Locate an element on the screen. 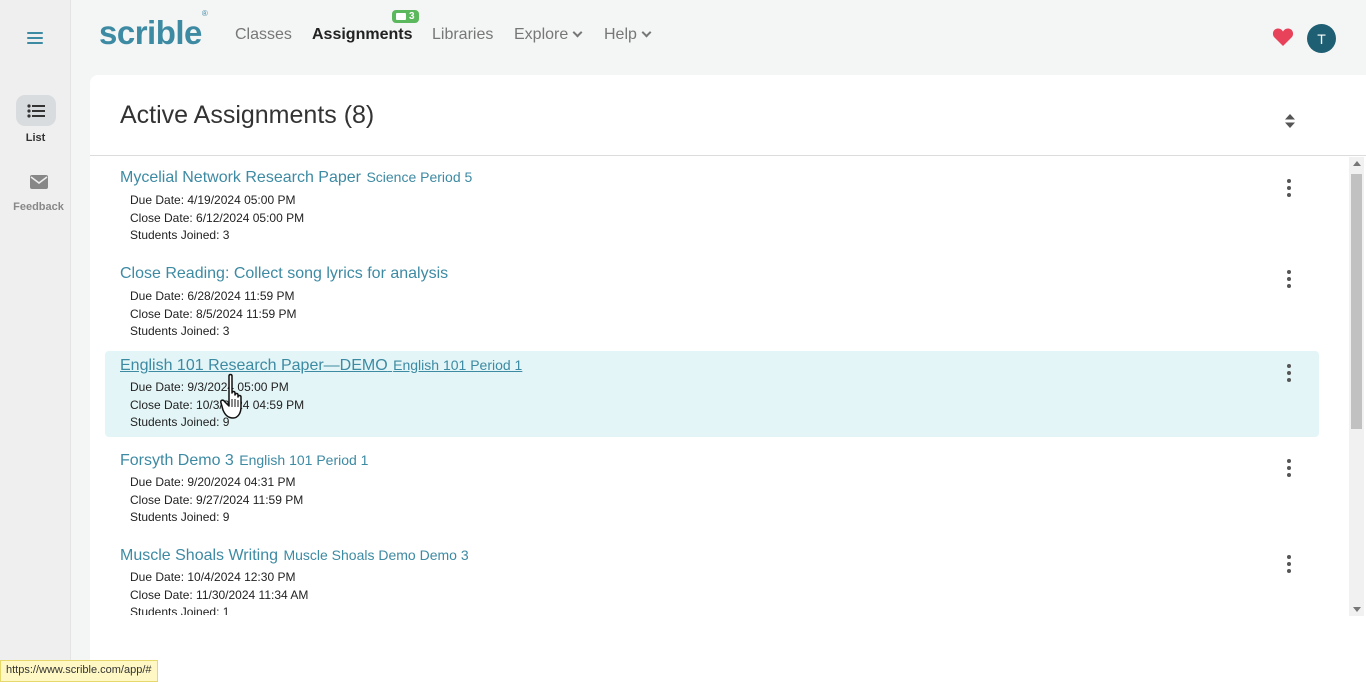  sidebar-item-list: List is located at coordinates (35, 119).